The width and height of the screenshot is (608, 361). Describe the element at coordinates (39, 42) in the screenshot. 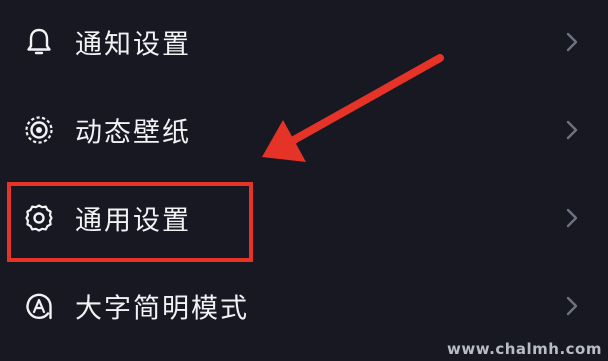

I see `bell-icon` at that location.